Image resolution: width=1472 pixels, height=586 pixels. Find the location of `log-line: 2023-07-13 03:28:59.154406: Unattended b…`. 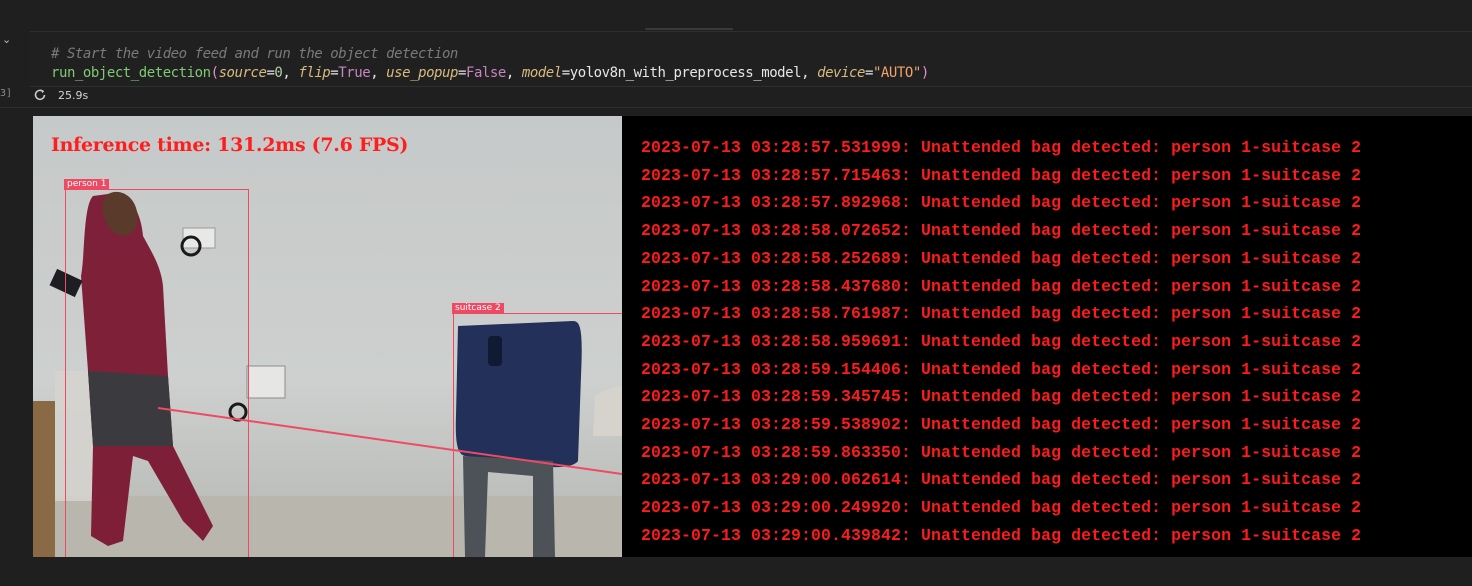

log-line: 2023-07-13 03:28:59.154406: Unattended b… is located at coordinates (1001, 369).